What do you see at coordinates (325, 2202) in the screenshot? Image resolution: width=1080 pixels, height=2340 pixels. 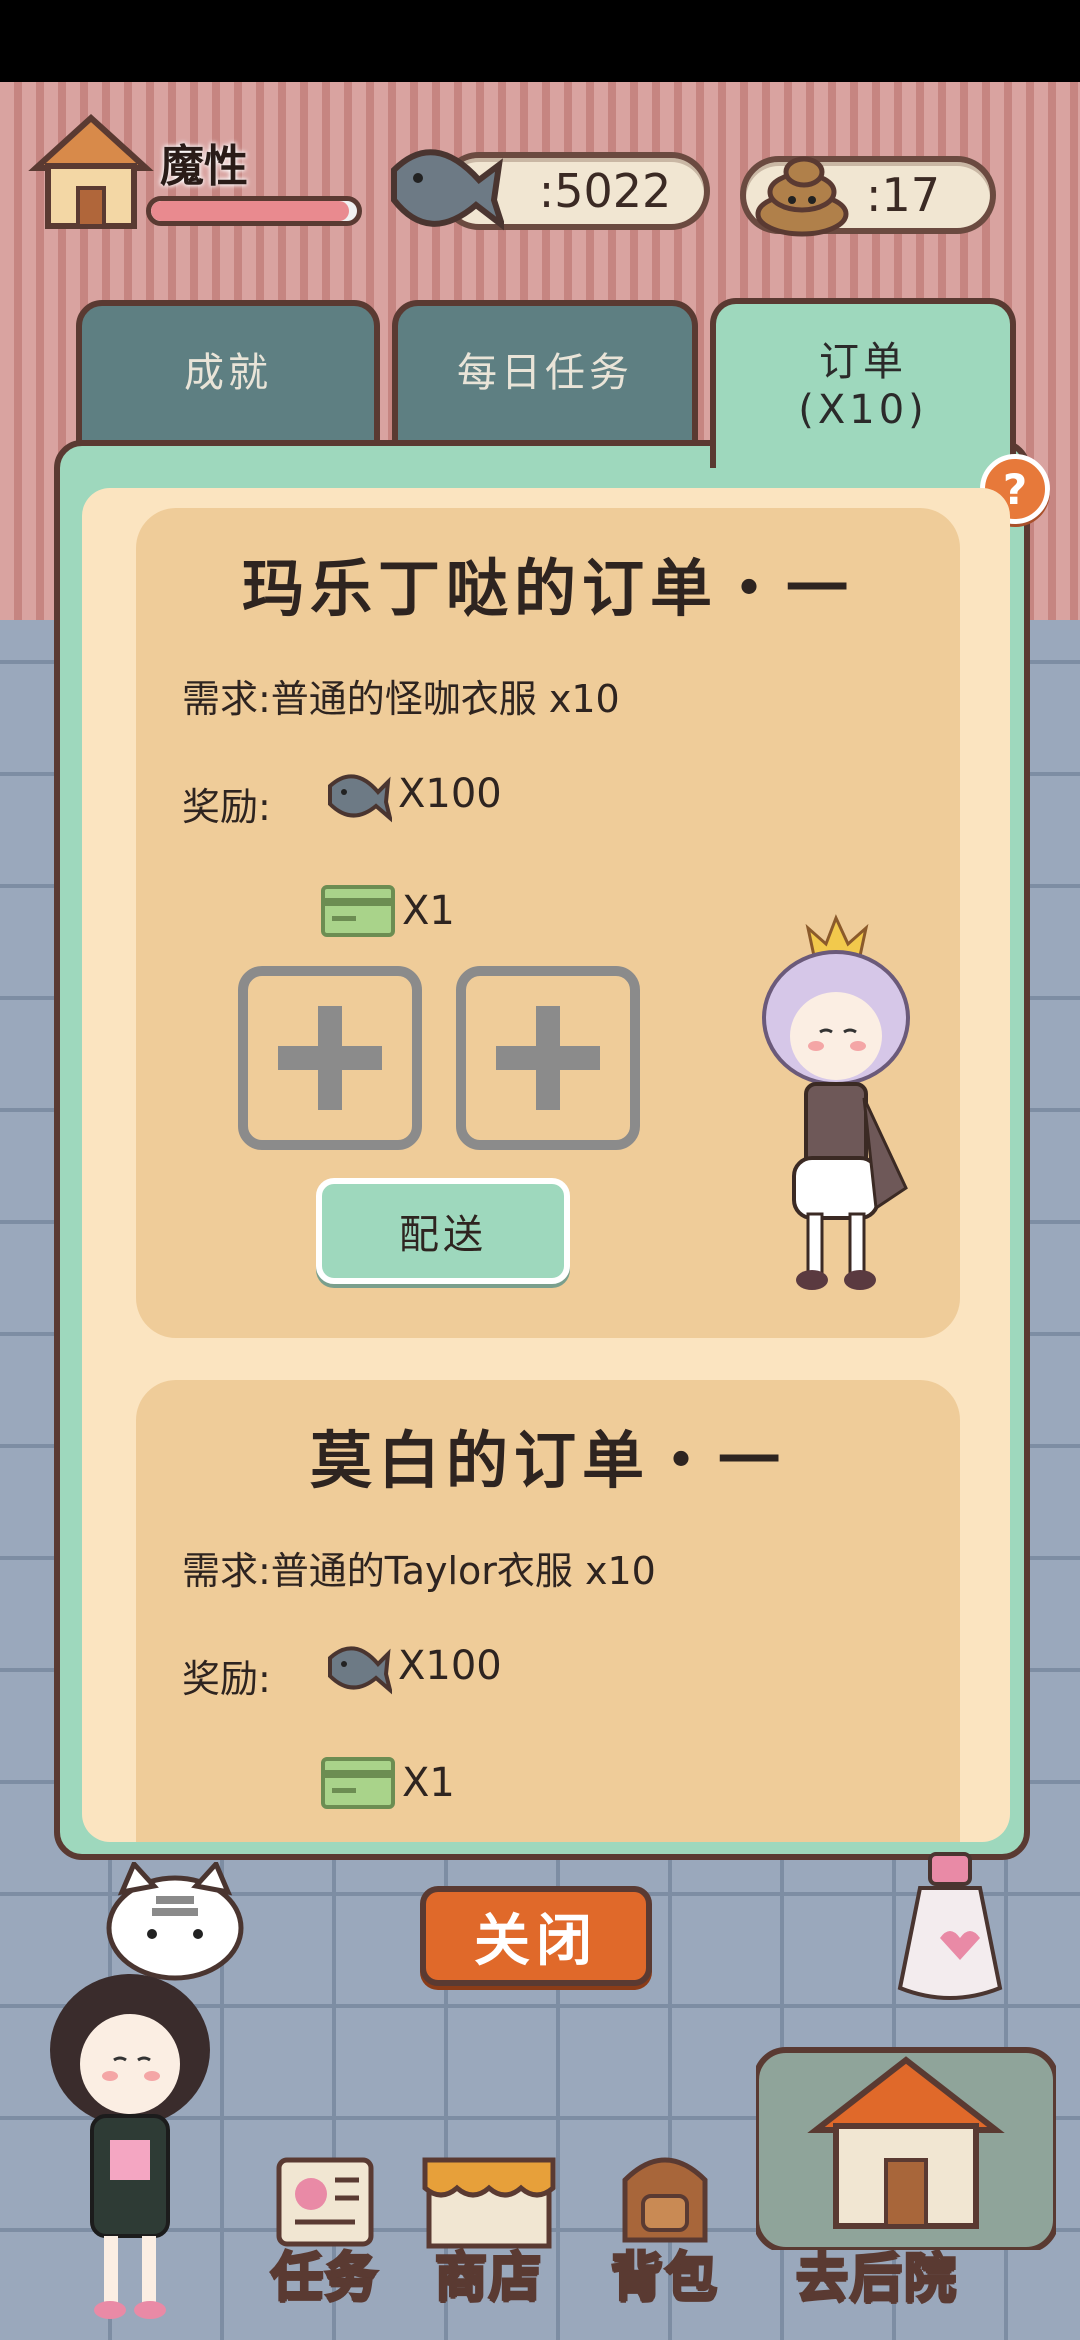 I see `task-scroll-icon` at bounding box center [325, 2202].